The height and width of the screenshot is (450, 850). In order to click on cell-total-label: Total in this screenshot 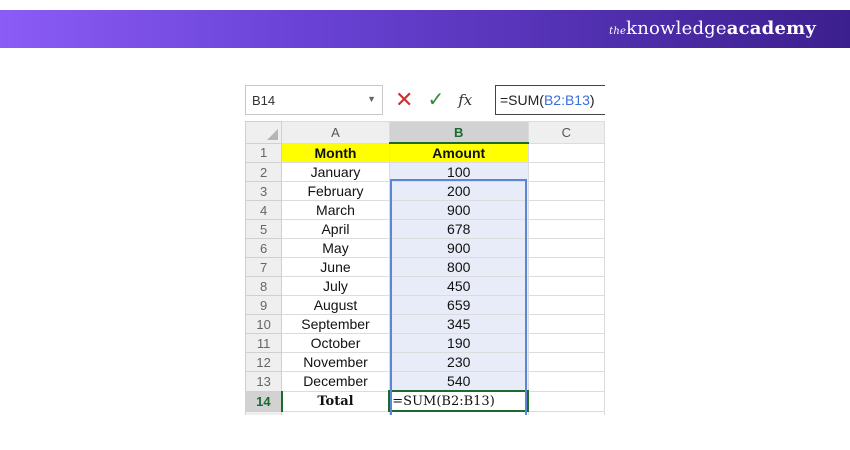, I will do `click(335, 401)`.